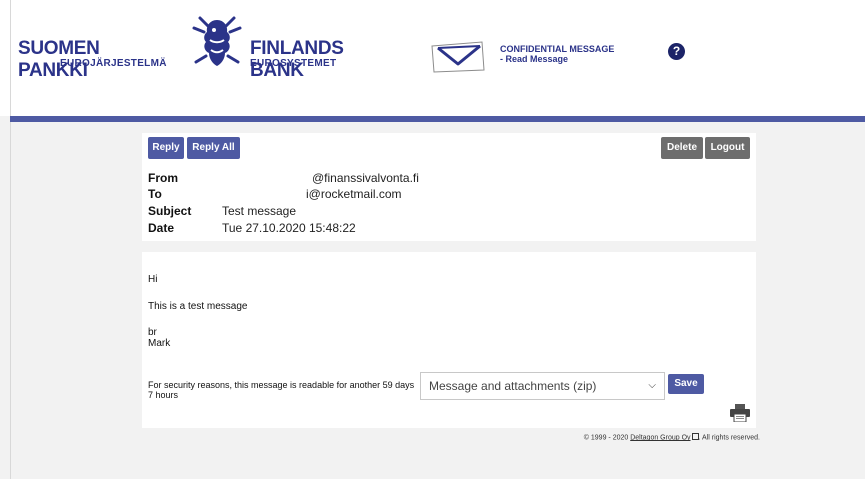 This screenshot has width=865, height=479. What do you see at coordinates (259, 211) in the screenshot?
I see `subject-value: Test message` at bounding box center [259, 211].